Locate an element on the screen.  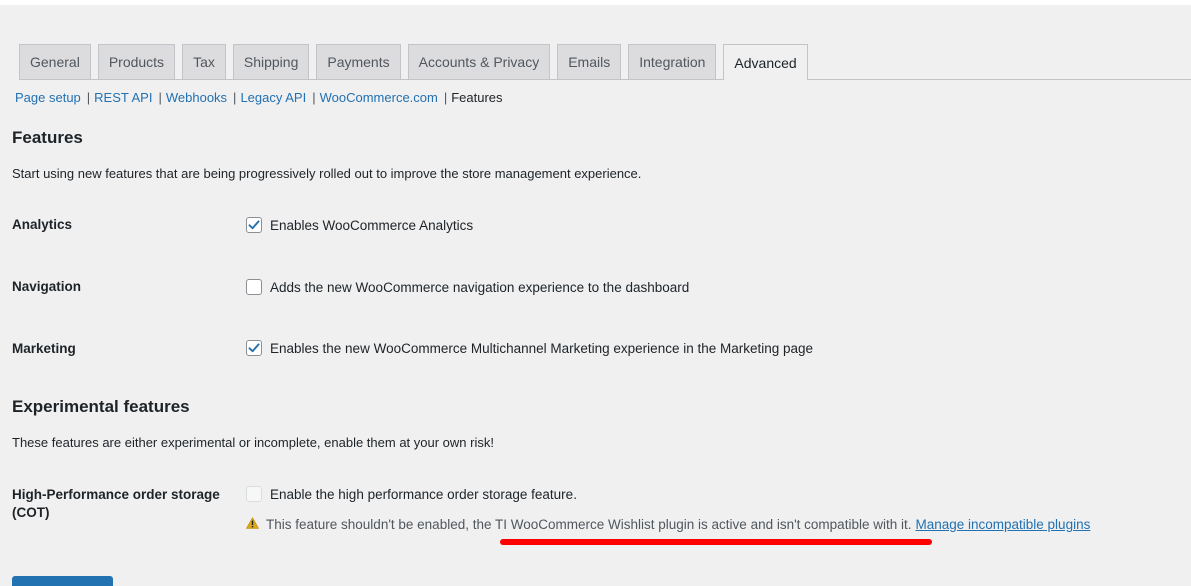
tab-accounts-privacy: Accounts & Privacy is located at coordinates (479, 61).